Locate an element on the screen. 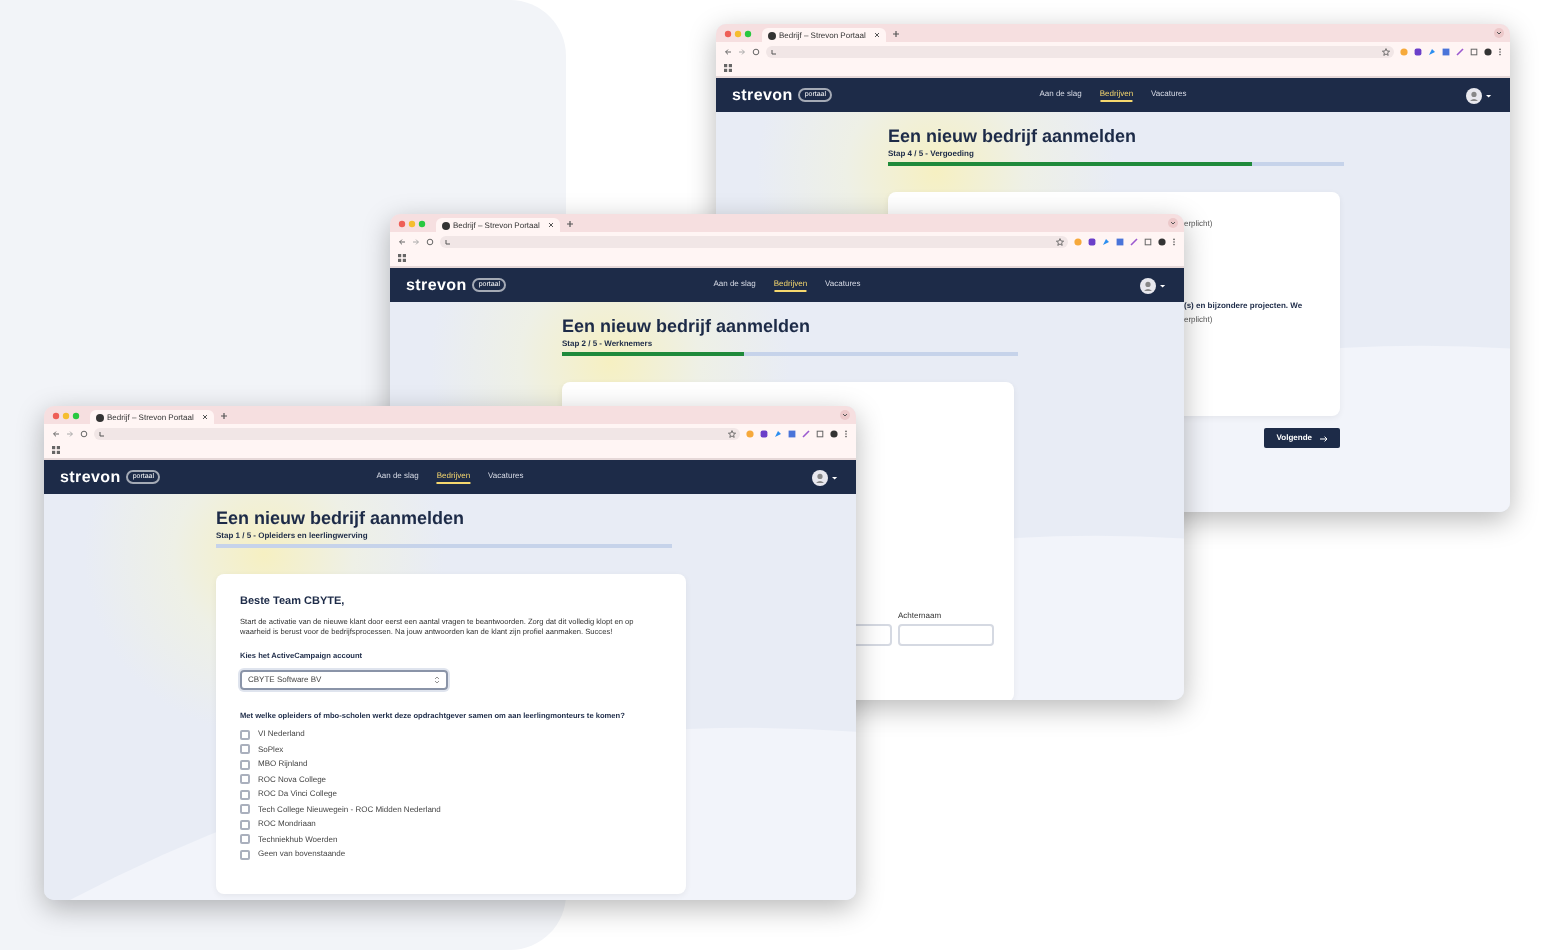 This screenshot has height=950, width=1542. arrow-right-icon is located at coordinates (1324, 438).